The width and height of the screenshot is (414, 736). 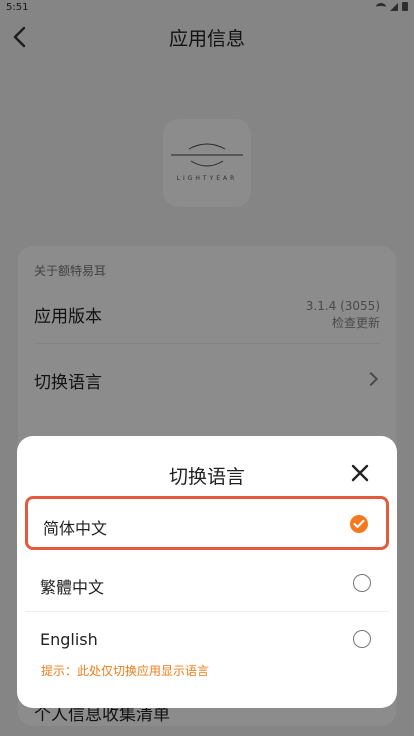 What do you see at coordinates (125, 671) in the screenshot?
I see `language-hint: 提示：此处仅切换应用显示语言` at bounding box center [125, 671].